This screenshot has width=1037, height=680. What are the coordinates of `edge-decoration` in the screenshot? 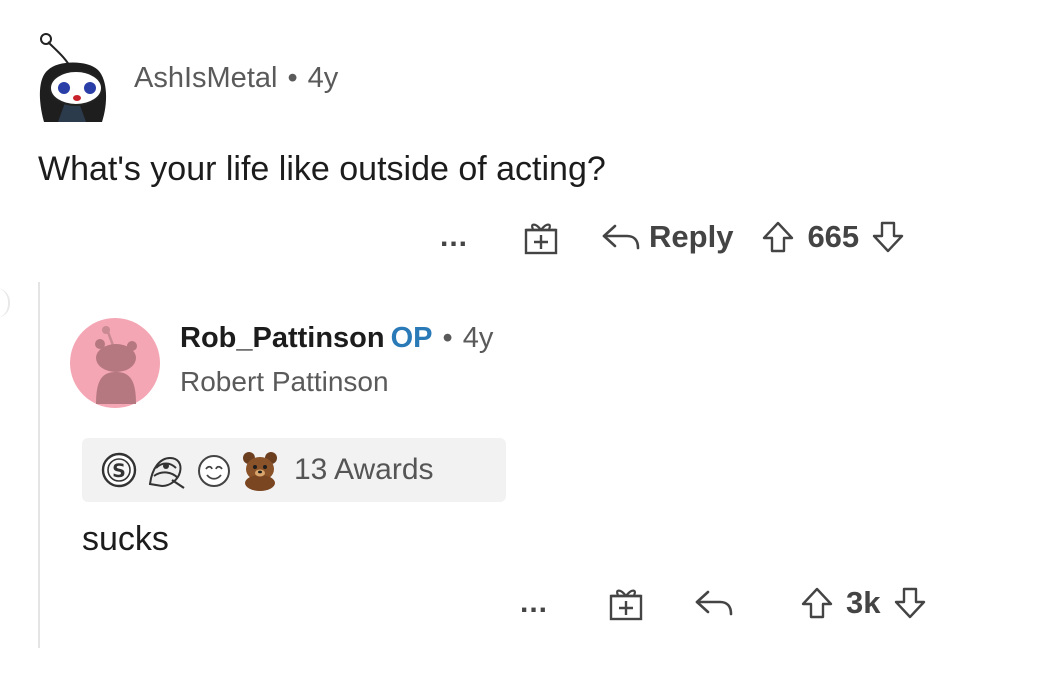 It's located at (5, 303).